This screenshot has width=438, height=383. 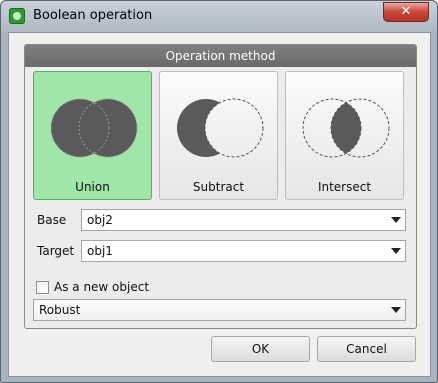 I want to click on subtract-icon, so click(x=220, y=128).